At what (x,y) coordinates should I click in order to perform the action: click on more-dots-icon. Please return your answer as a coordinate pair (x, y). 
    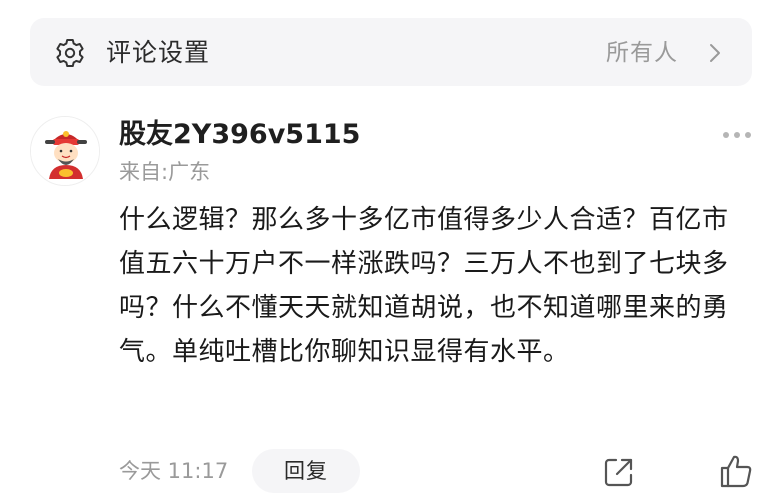
    Looking at the image, I should click on (737, 135).